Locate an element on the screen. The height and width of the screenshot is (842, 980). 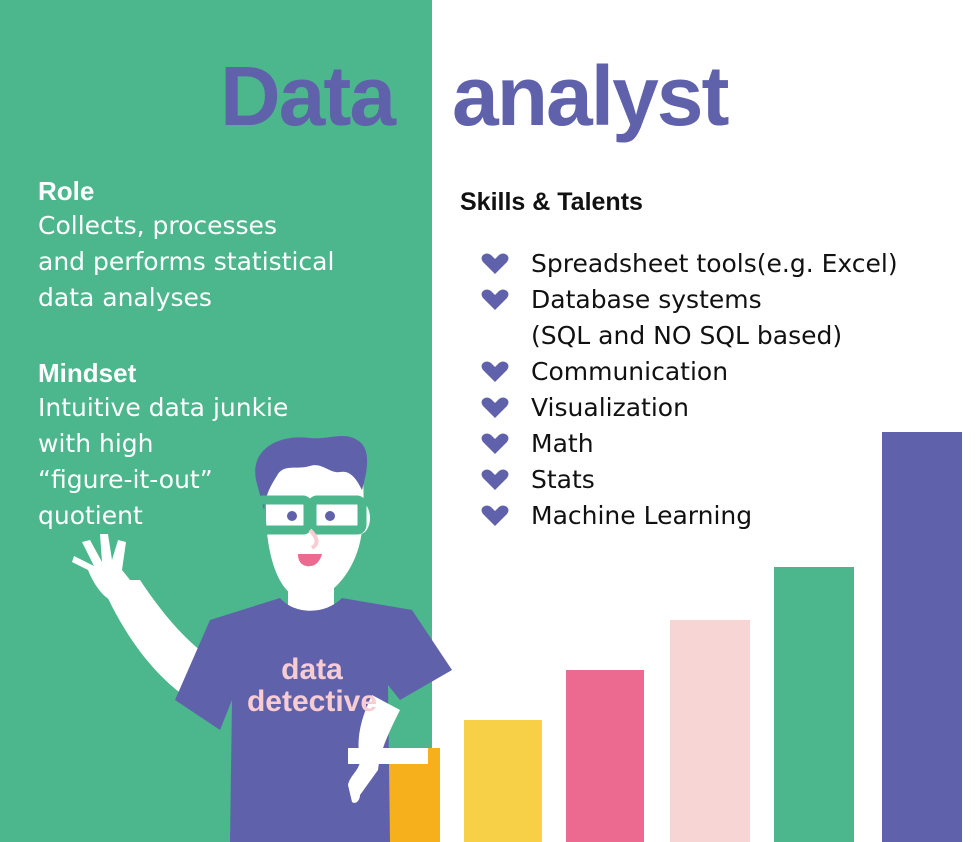
page-title: Data analyst is located at coordinates (490, 98).